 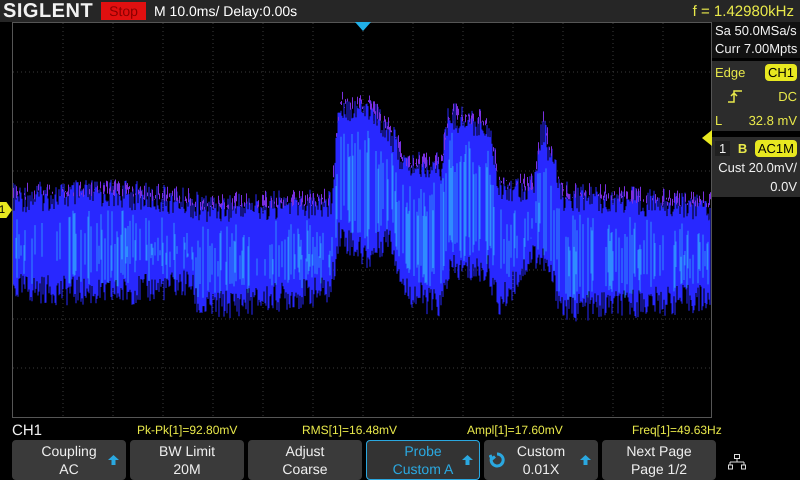 What do you see at coordinates (756, 31) in the screenshot?
I see `sample-rate-label: Sa 50.0MSa/s` at bounding box center [756, 31].